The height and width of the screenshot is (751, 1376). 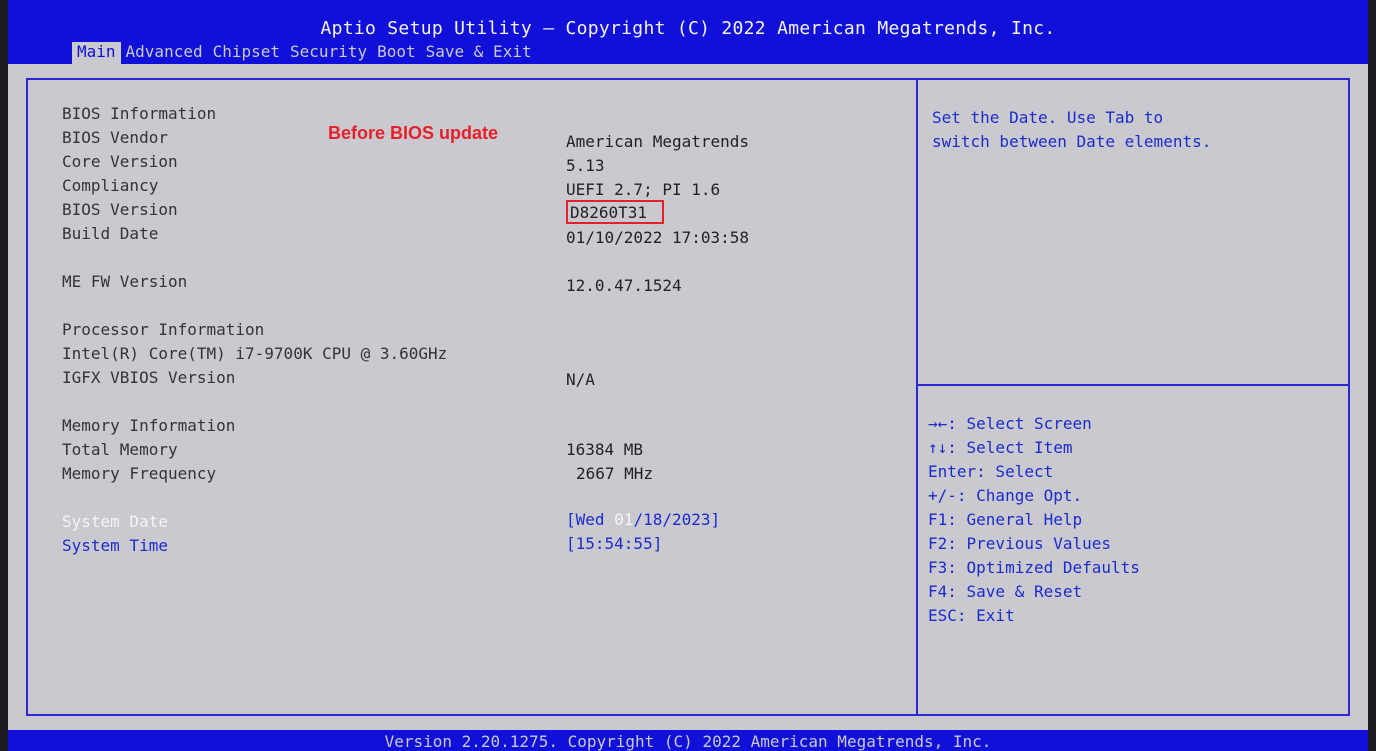 What do you see at coordinates (580, 379) in the screenshot?
I see `igfx-value: N/A` at bounding box center [580, 379].